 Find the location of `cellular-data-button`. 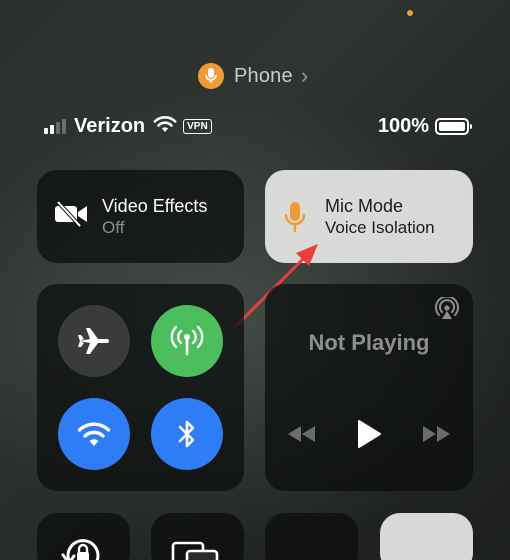

cellular-data-button is located at coordinates (187, 341).